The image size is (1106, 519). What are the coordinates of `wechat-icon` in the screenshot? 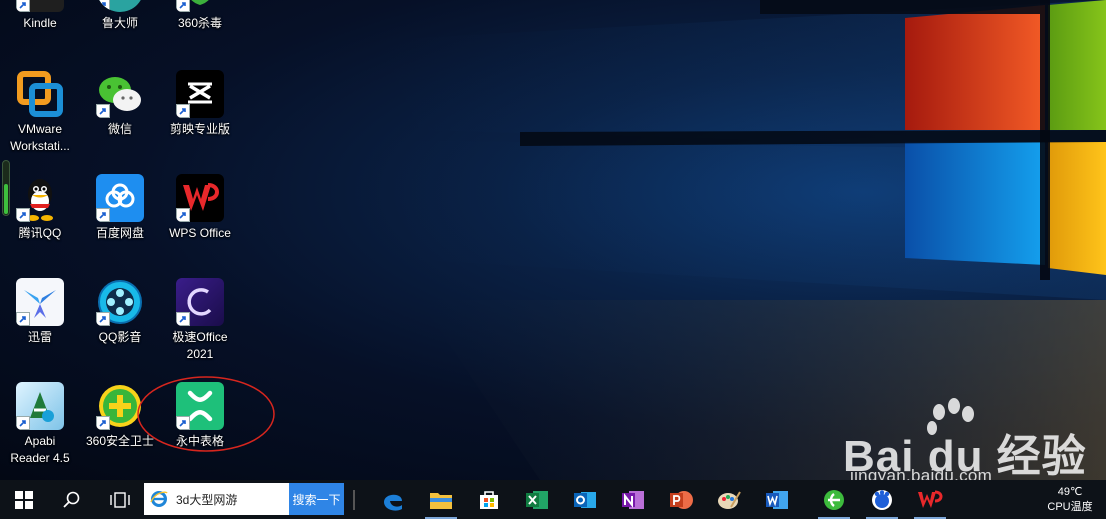 It's located at (120, 94).